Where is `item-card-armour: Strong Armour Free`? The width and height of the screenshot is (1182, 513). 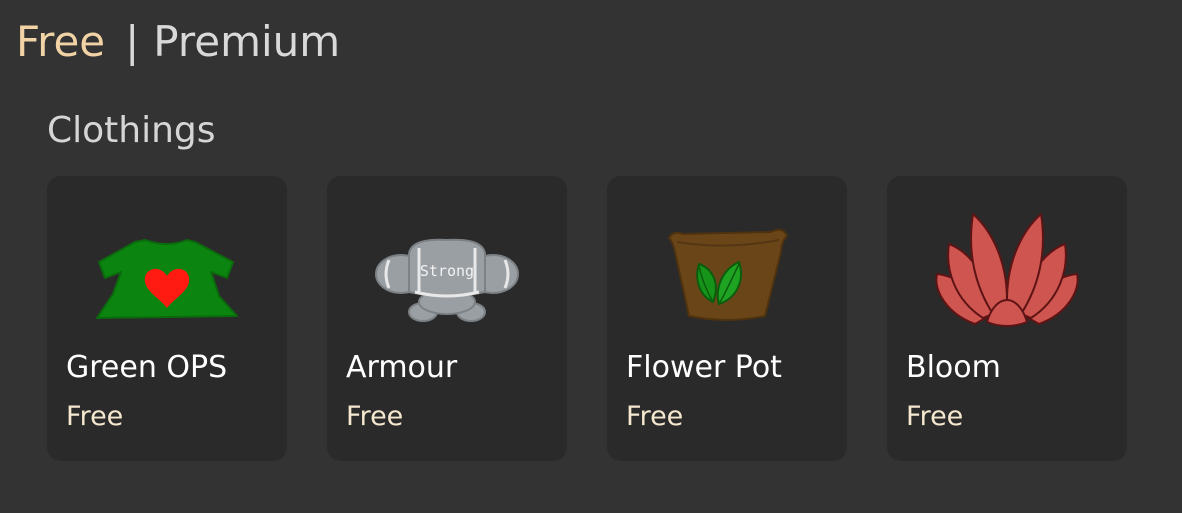 item-card-armour: Strong Armour Free is located at coordinates (447, 318).